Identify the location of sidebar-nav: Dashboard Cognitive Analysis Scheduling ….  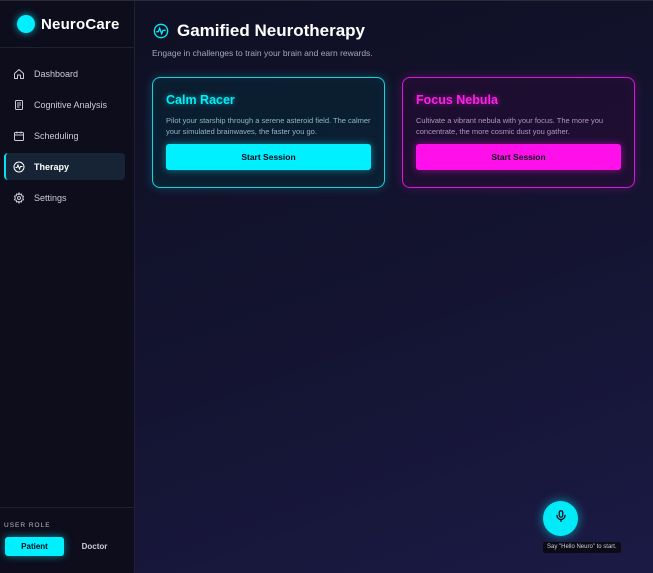
(67, 129).